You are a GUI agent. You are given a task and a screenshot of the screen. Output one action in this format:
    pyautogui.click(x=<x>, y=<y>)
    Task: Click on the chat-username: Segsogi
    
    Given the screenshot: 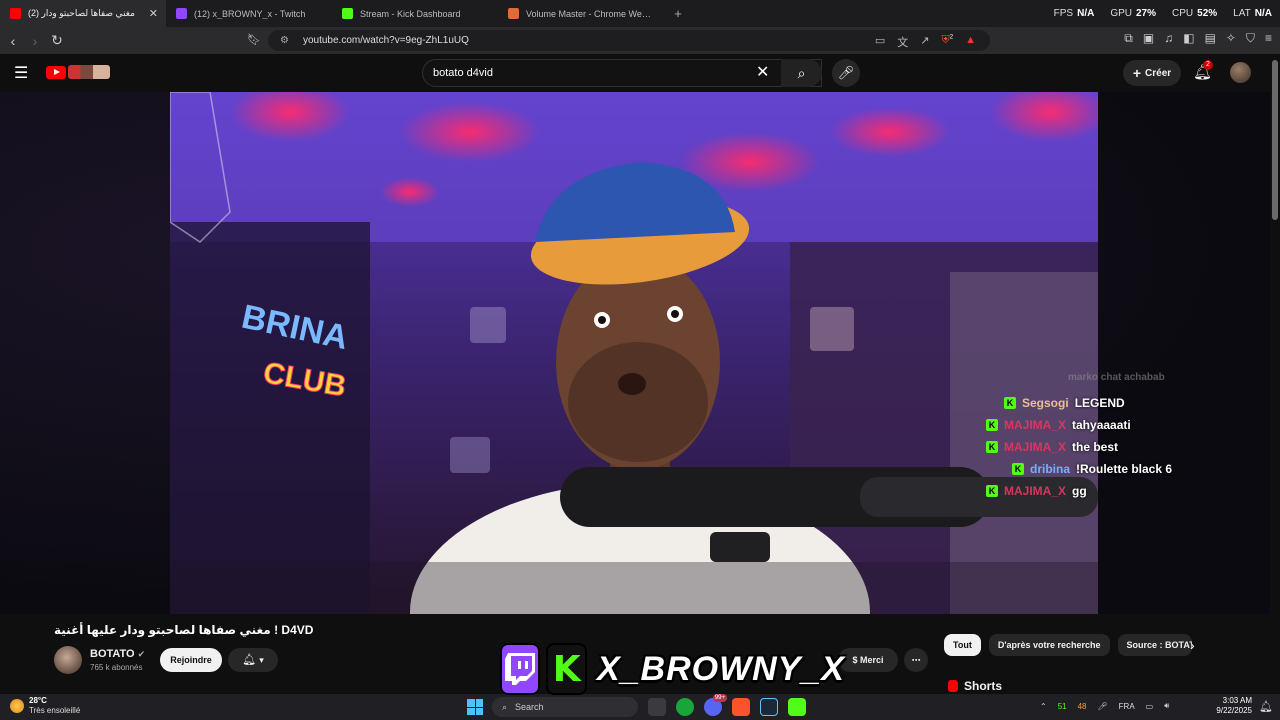 What is the action you would take?
    pyautogui.click(x=1045, y=403)
    